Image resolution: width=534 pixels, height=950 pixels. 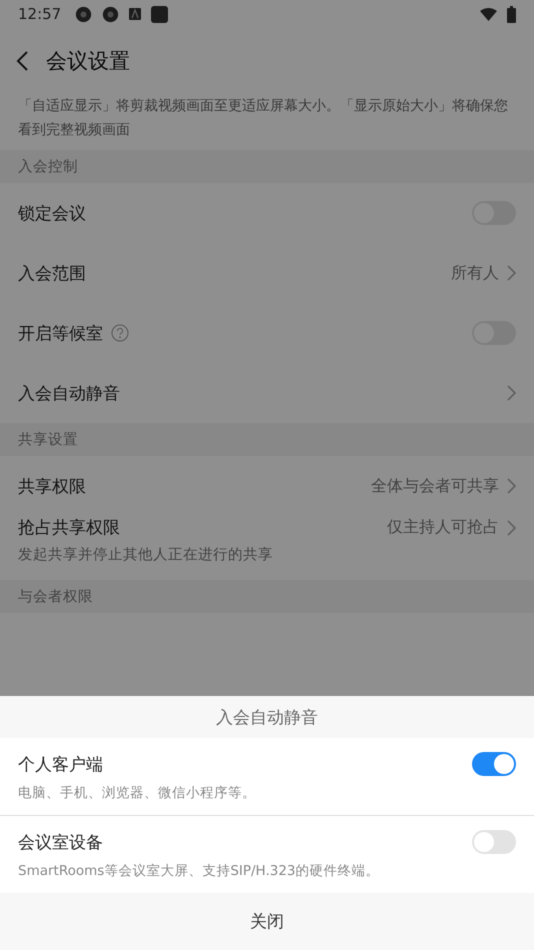 I want to click on option-description: SmartRooms等会议室大屏、支持SIP/H.323的硬件终端。, so click(x=199, y=871).